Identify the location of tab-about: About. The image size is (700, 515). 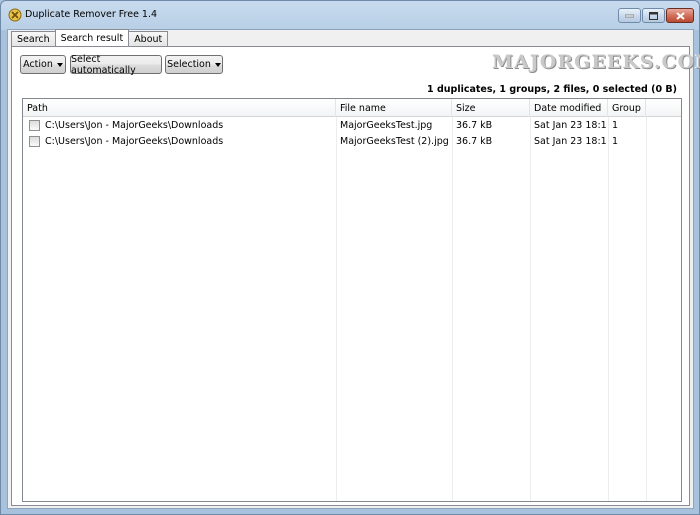
(148, 39).